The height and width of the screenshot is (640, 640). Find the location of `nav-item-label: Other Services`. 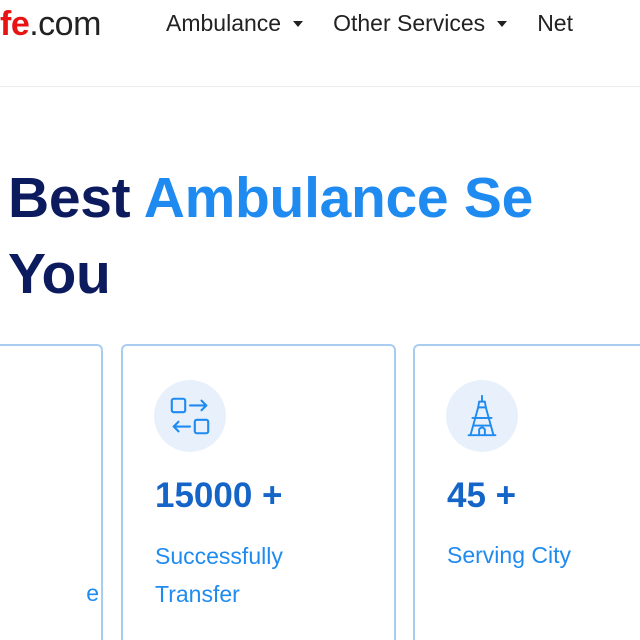

nav-item-label: Other Services is located at coordinates (409, 22).